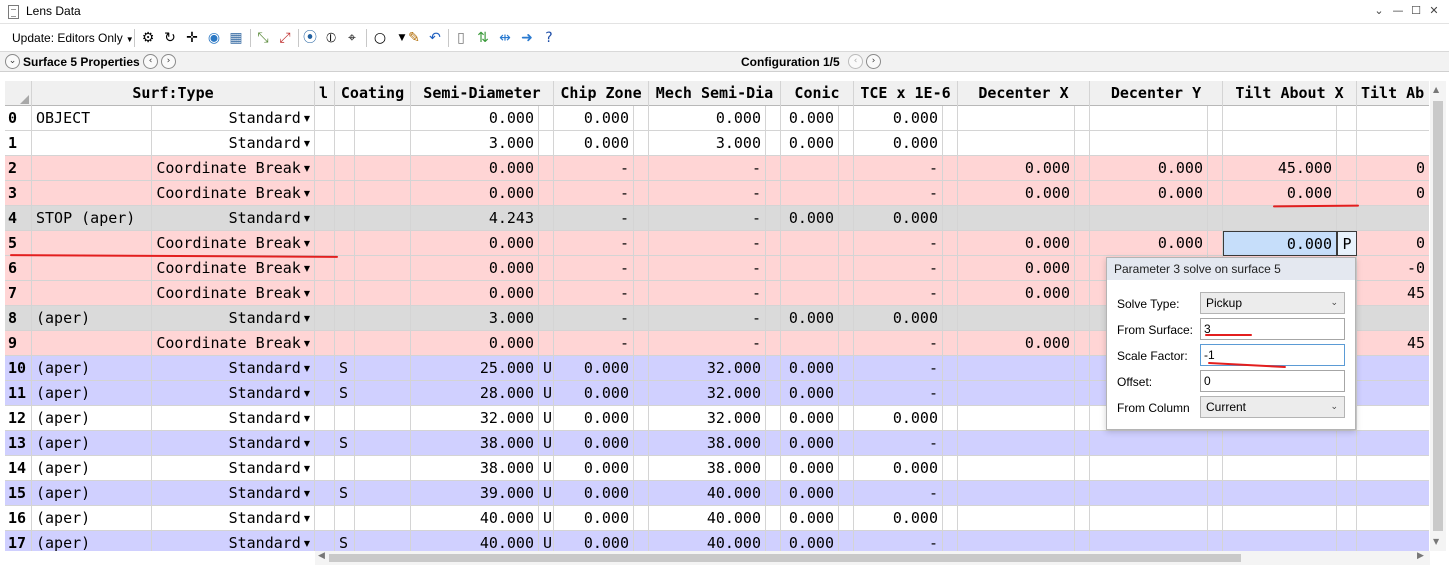 Image resolution: width=1449 pixels, height=571 pixels. What do you see at coordinates (18, 243) in the screenshot?
I see `row-number: 5` at bounding box center [18, 243].